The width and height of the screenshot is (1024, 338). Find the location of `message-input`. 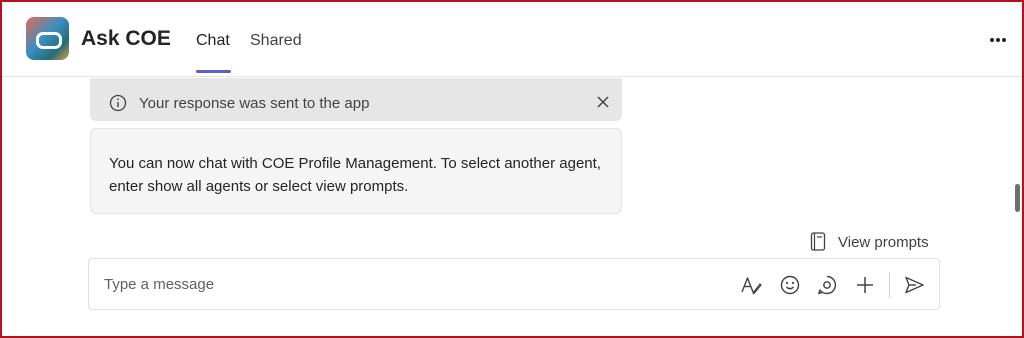

message-input is located at coordinates (399, 284).